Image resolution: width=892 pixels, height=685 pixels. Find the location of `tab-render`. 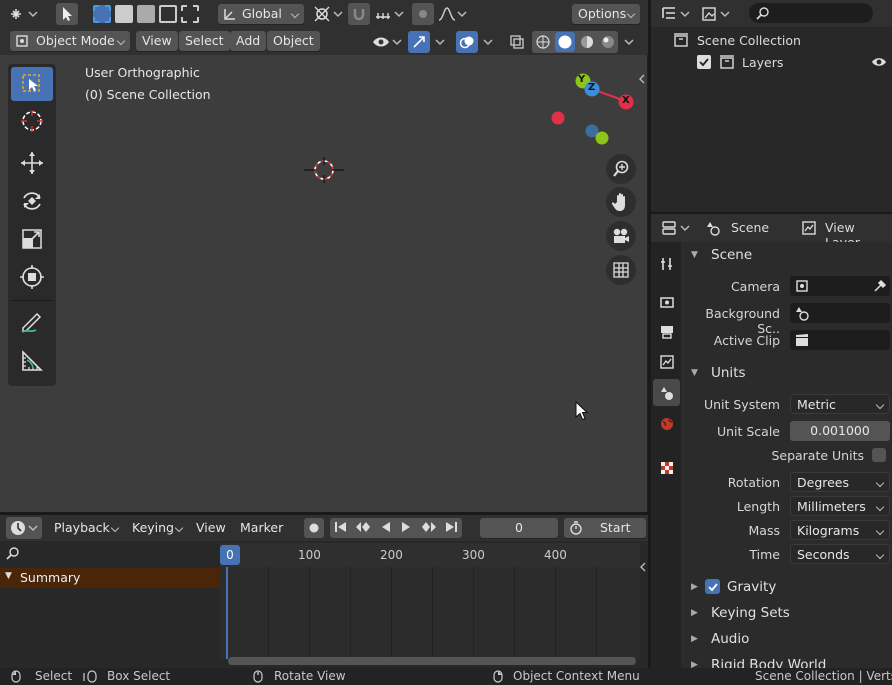

tab-render is located at coordinates (666, 301).